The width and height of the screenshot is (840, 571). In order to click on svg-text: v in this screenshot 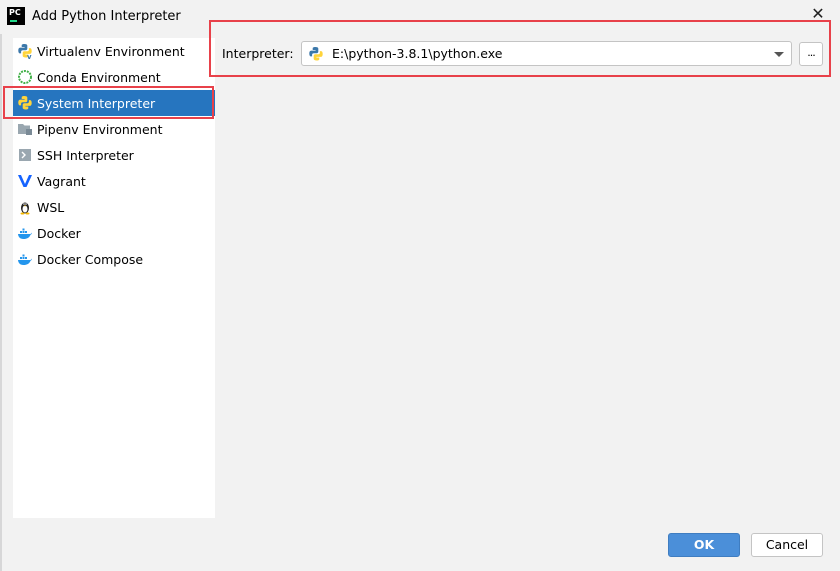, I will do `click(29, 56)`.